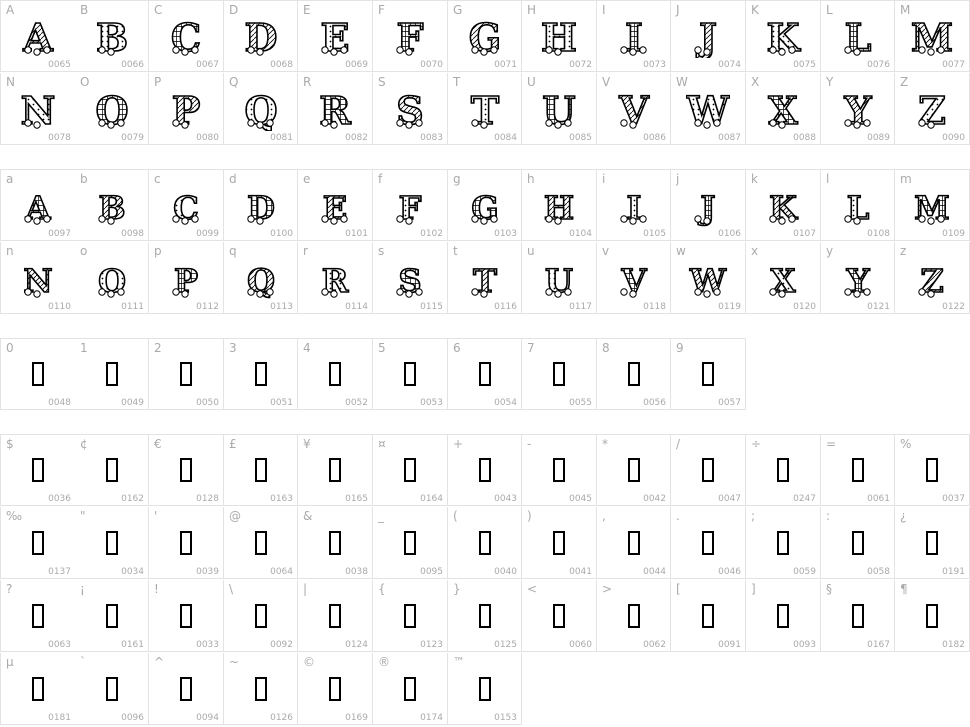 The width and height of the screenshot is (970, 727). What do you see at coordinates (505, 138) in the screenshot?
I see `glyph-code-label: 0084` at bounding box center [505, 138].